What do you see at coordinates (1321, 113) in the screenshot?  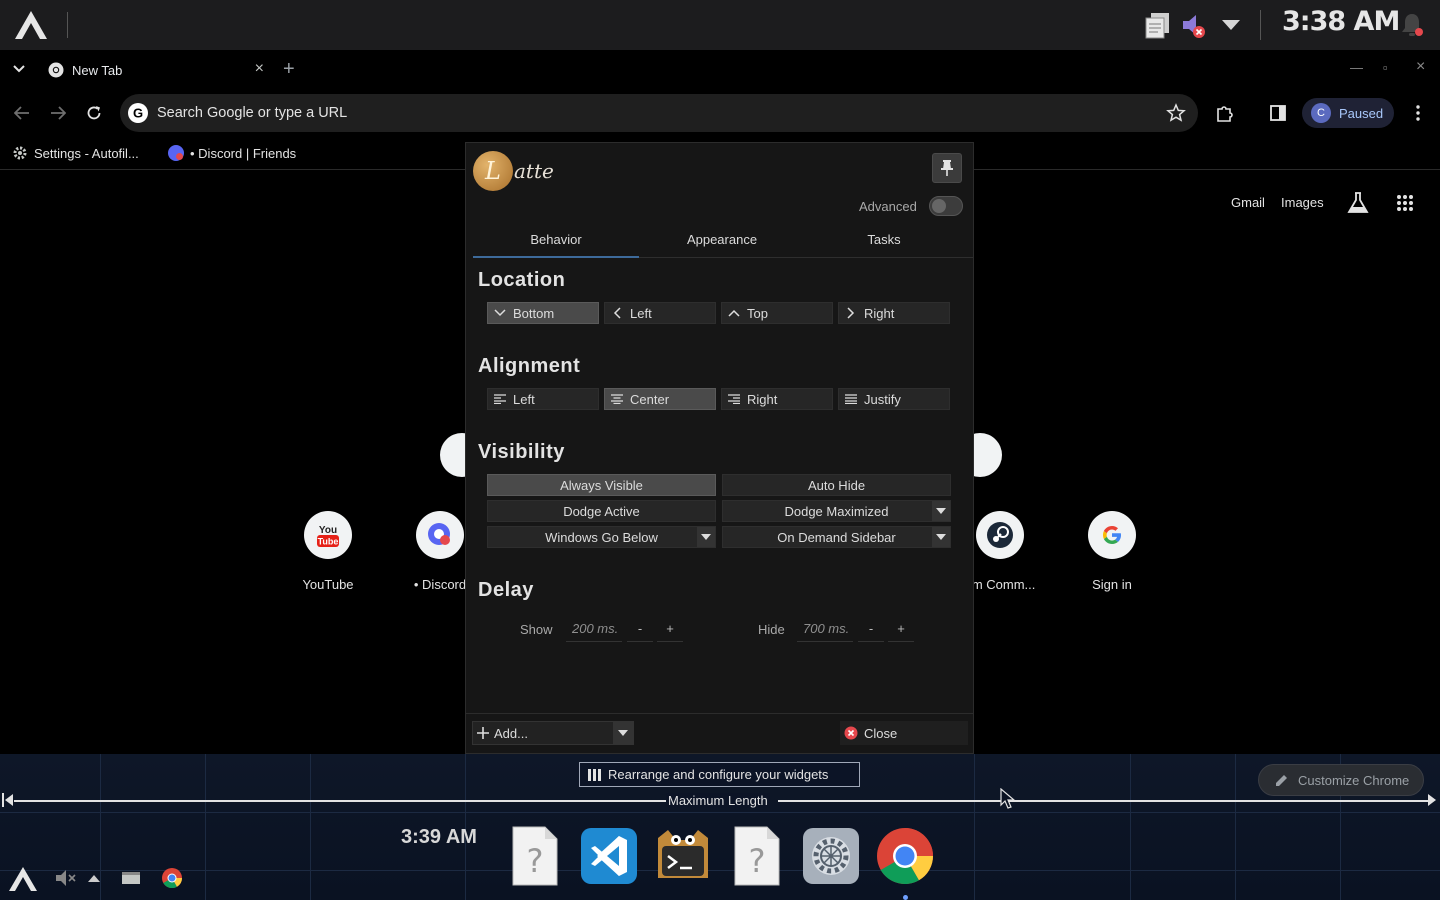 I see `avatar: C` at bounding box center [1321, 113].